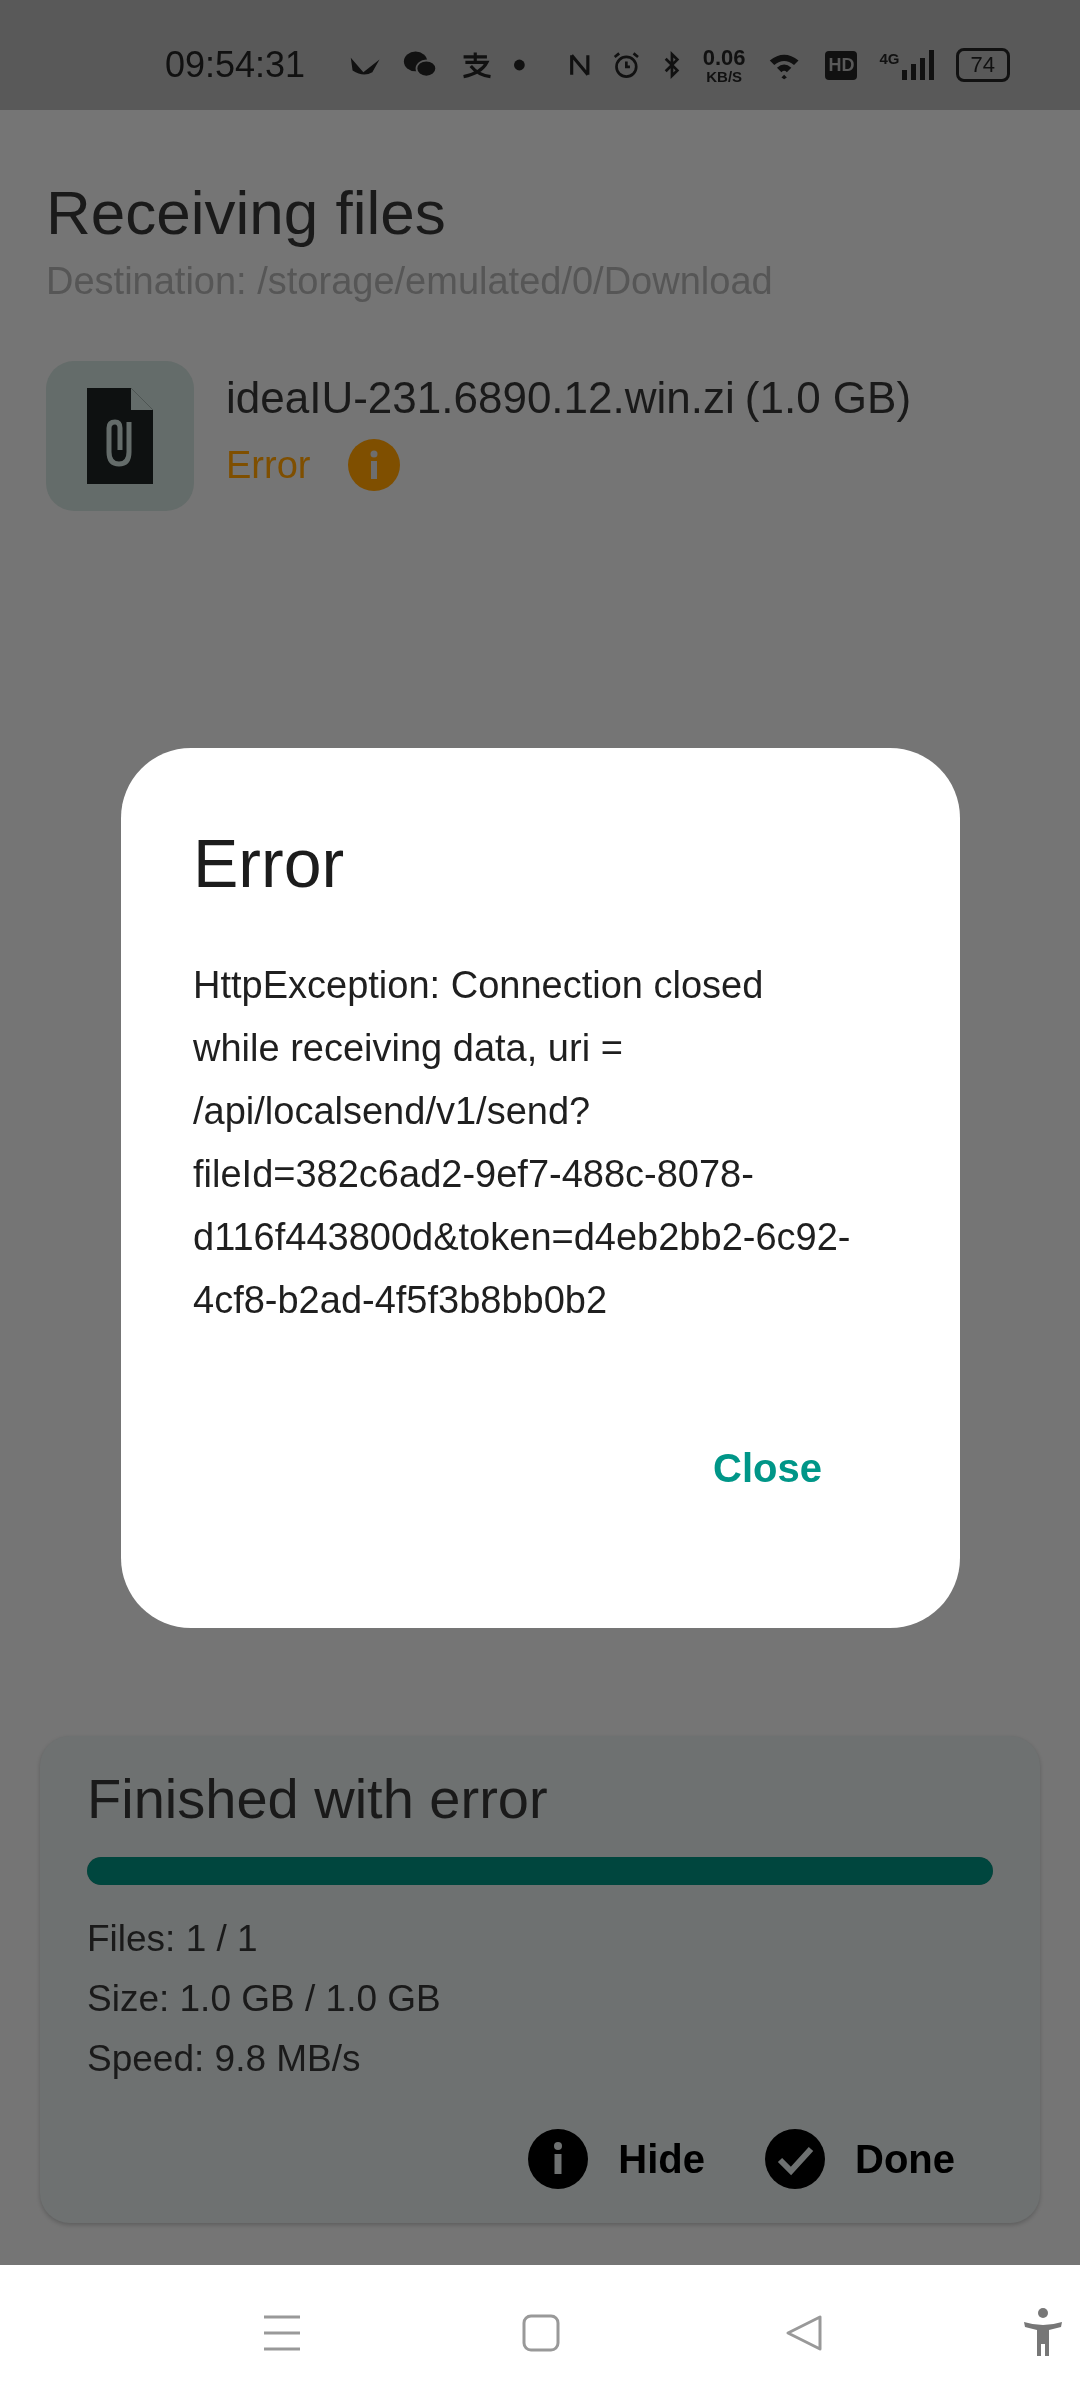  I want to click on file-size: (1.0 GB), so click(828, 398).